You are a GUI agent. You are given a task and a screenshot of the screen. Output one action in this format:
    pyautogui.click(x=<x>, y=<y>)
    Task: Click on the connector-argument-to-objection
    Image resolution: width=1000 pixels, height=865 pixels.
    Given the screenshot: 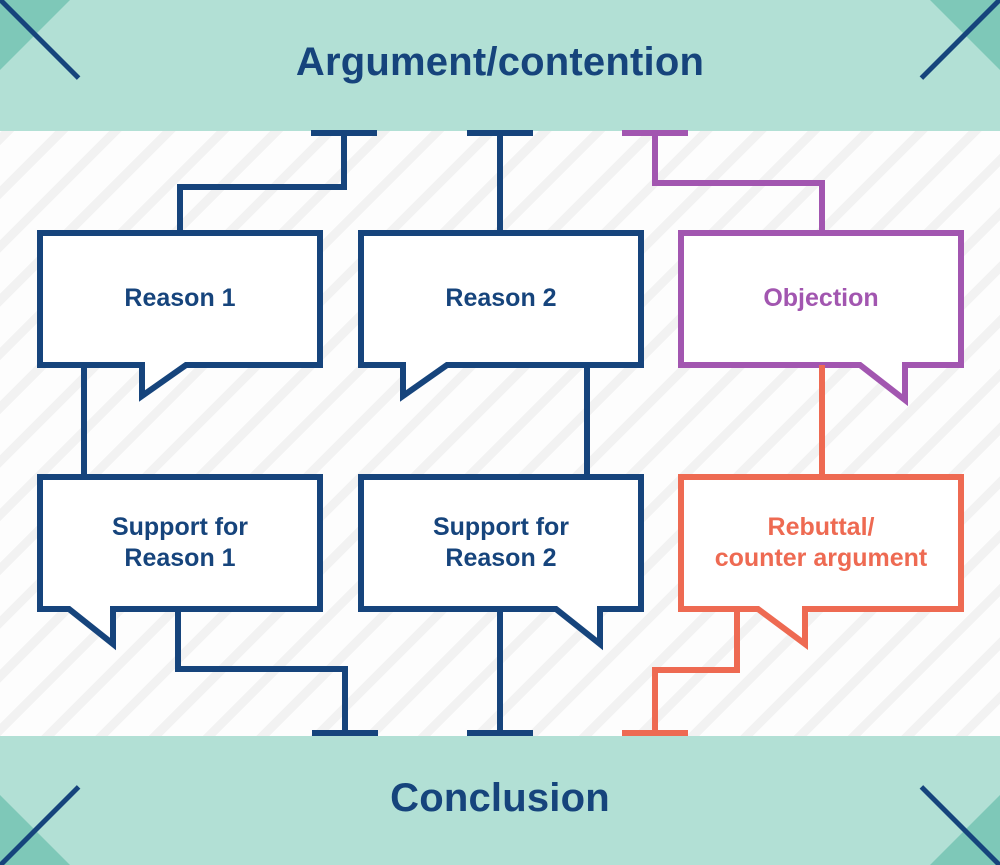 What is the action you would take?
    pyautogui.click(x=723, y=181)
    